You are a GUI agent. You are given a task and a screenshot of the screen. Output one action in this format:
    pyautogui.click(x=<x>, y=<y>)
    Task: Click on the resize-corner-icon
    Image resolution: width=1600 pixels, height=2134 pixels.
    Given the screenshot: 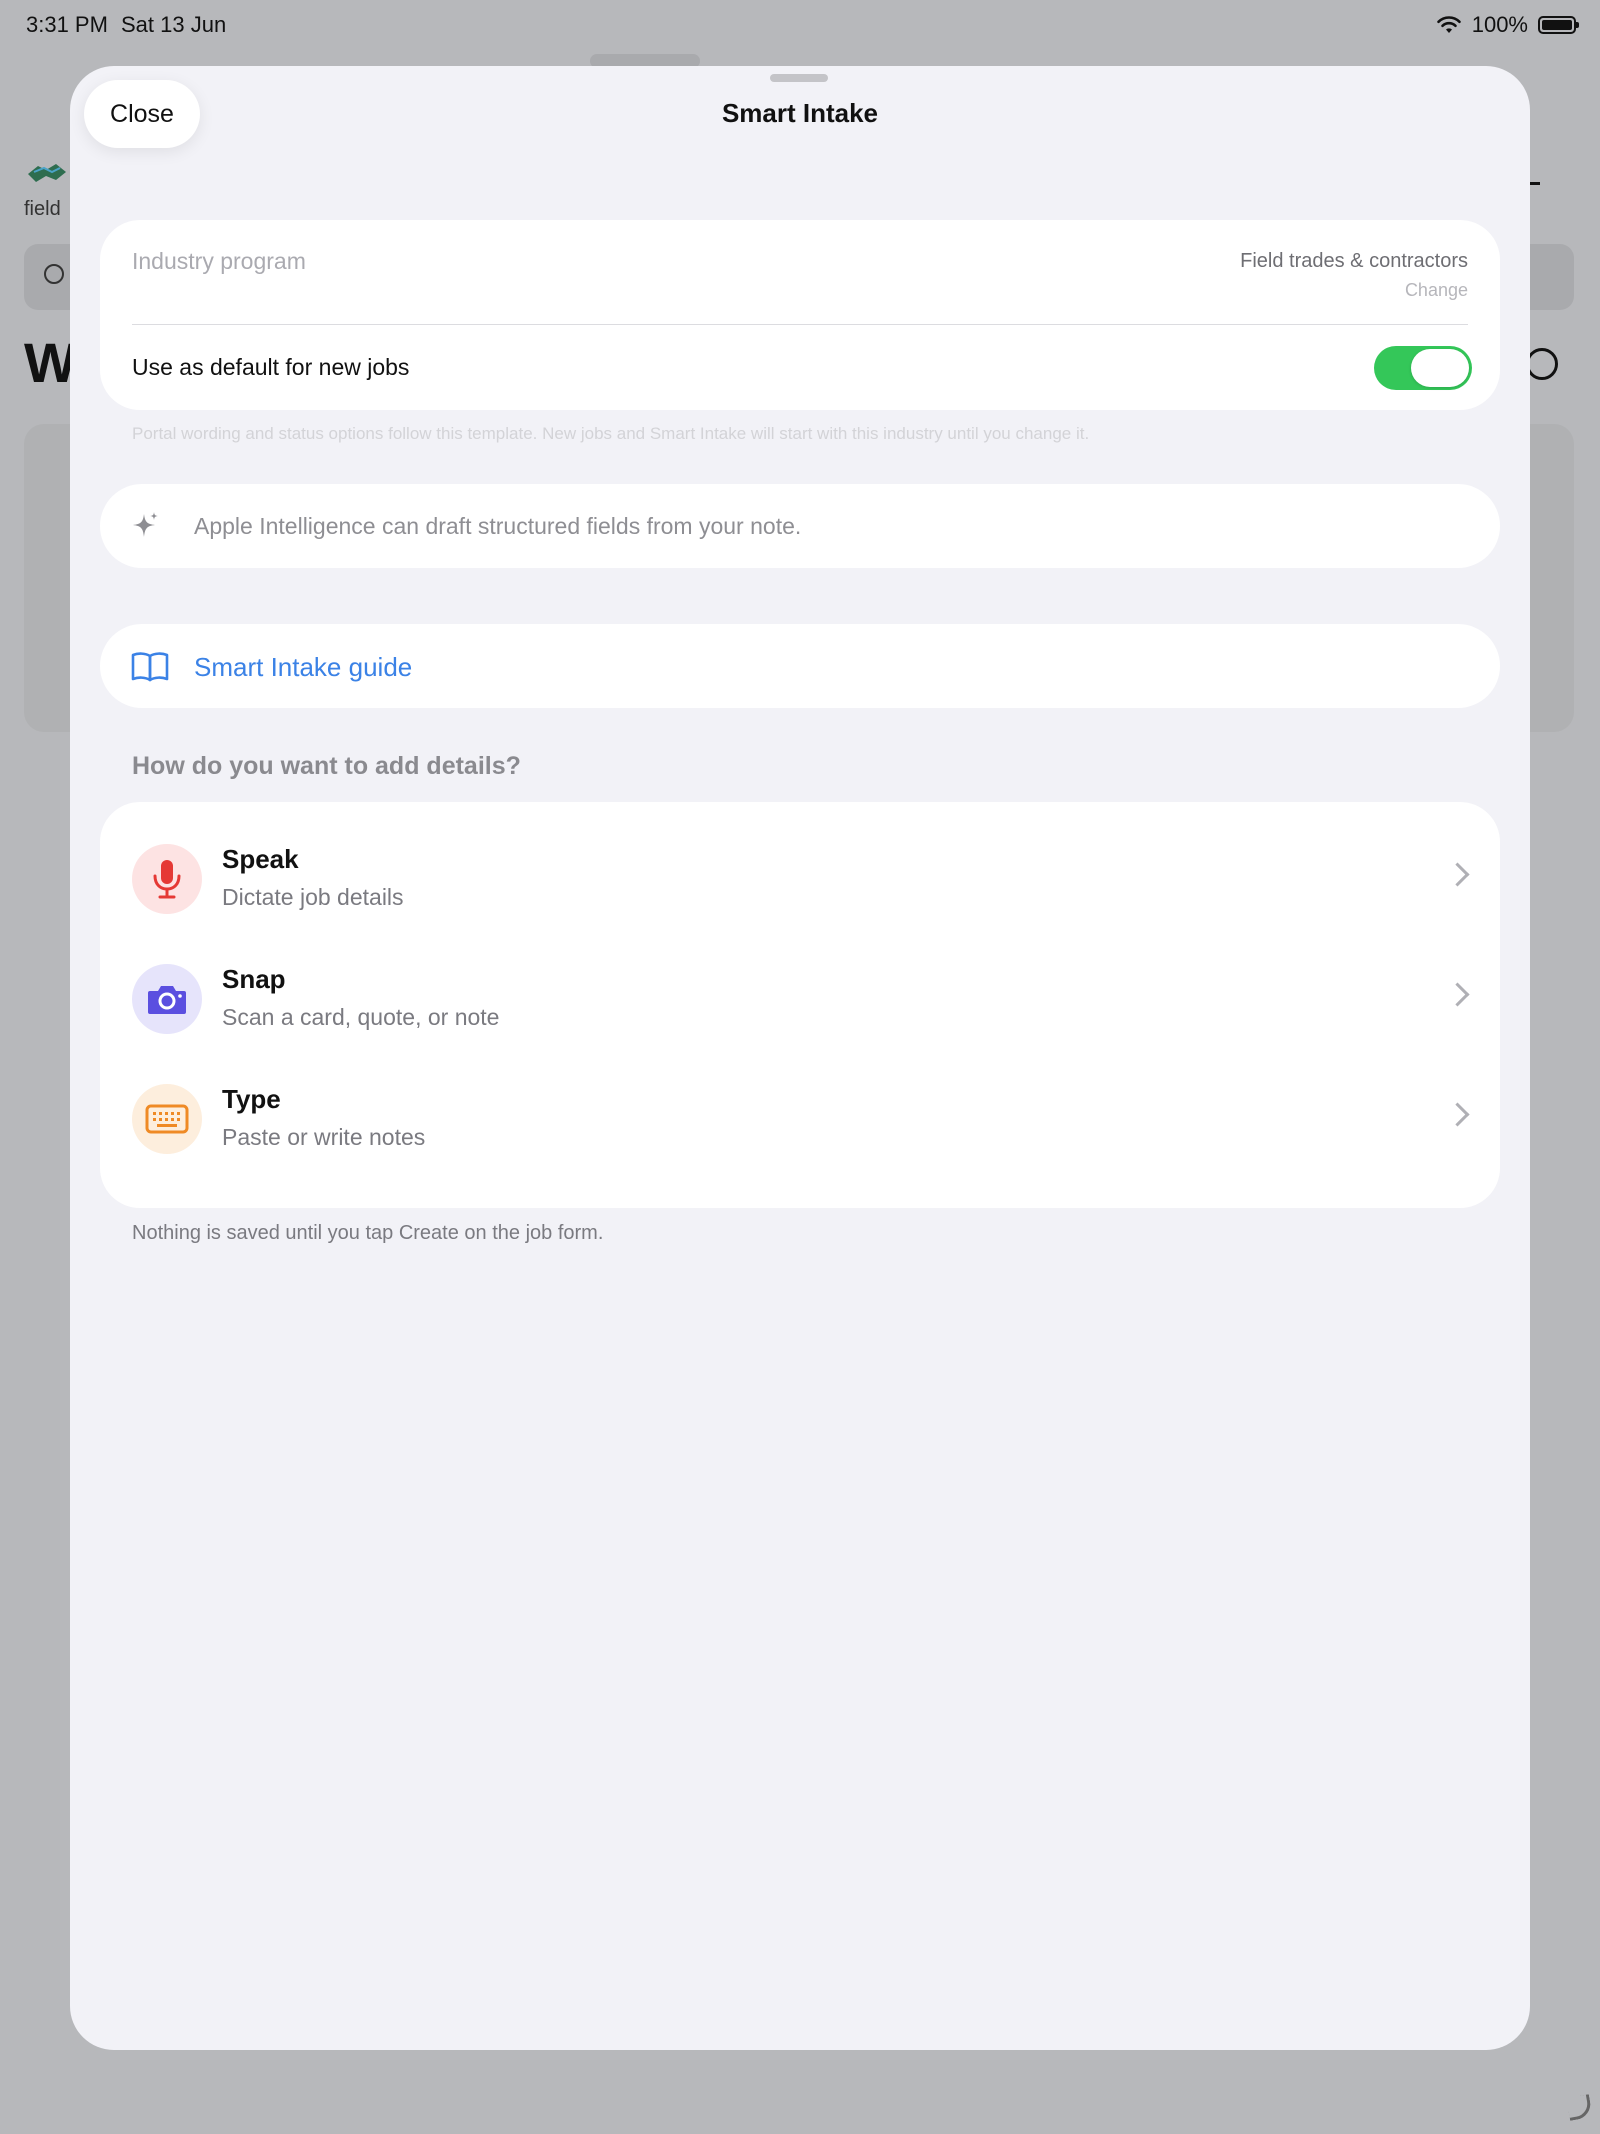 What is the action you would take?
    pyautogui.click(x=1579, y=2107)
    